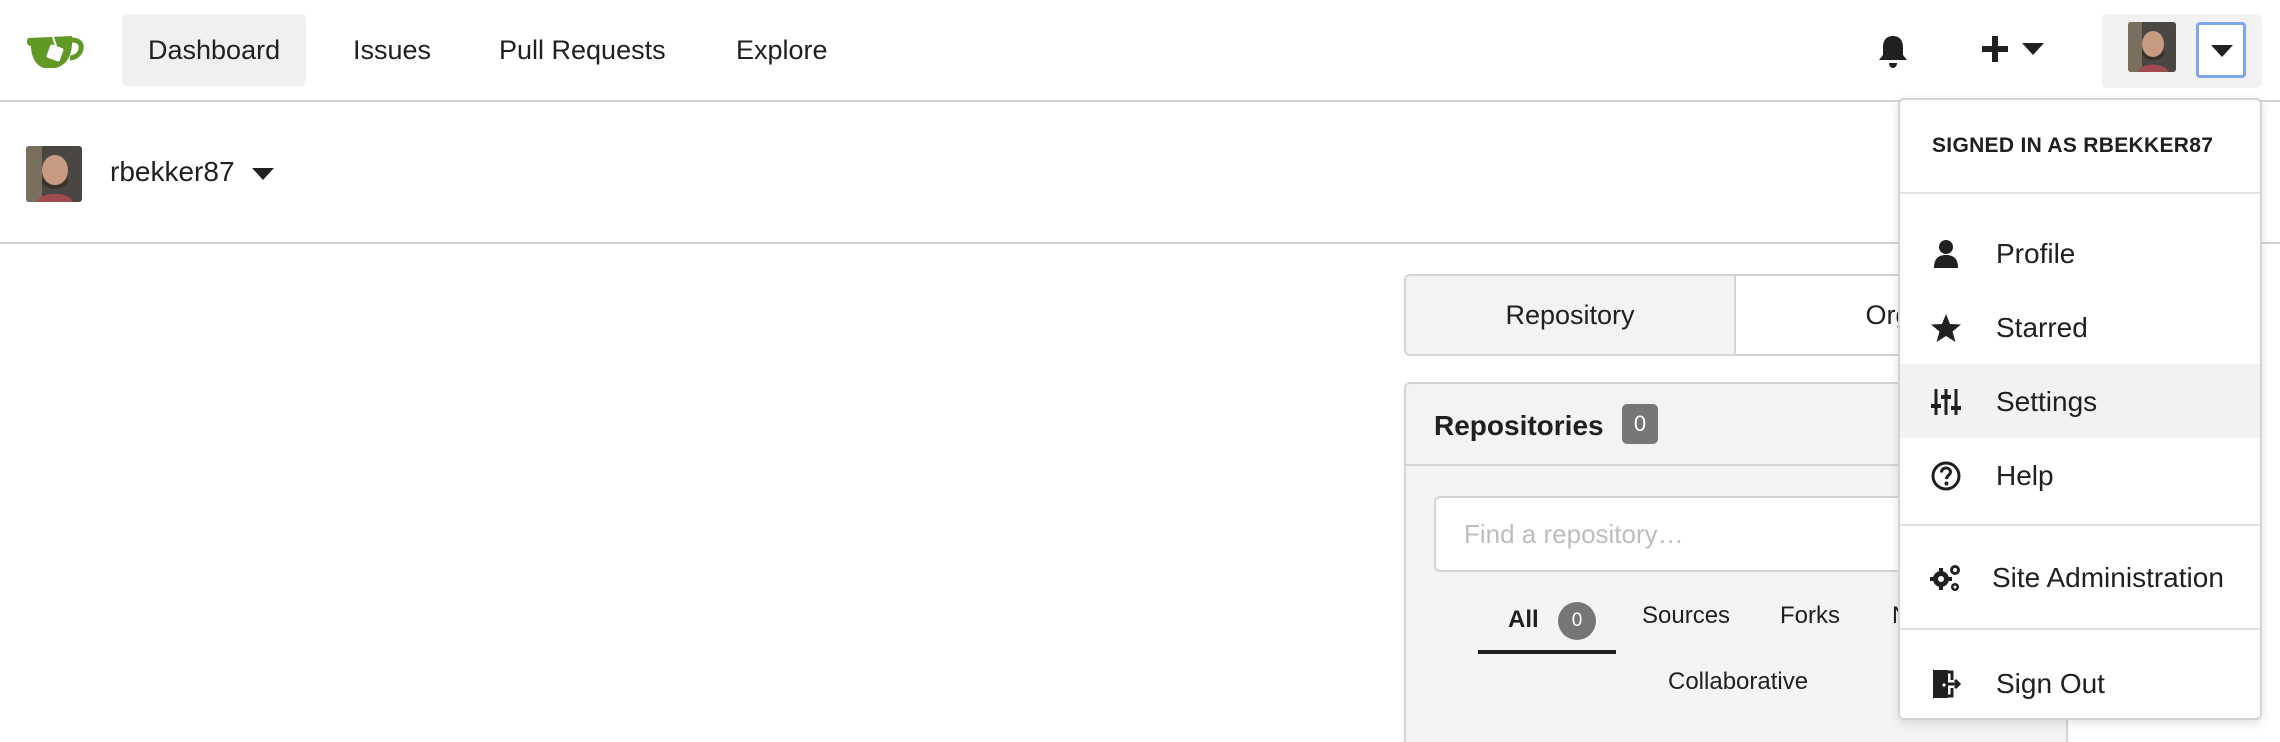 This screenshot has width=2280, height=742. What do you see at coordinates (2080, 475) in the screenshot?
I see `menu-item-help: Help` at bounding box center [2080, 475].